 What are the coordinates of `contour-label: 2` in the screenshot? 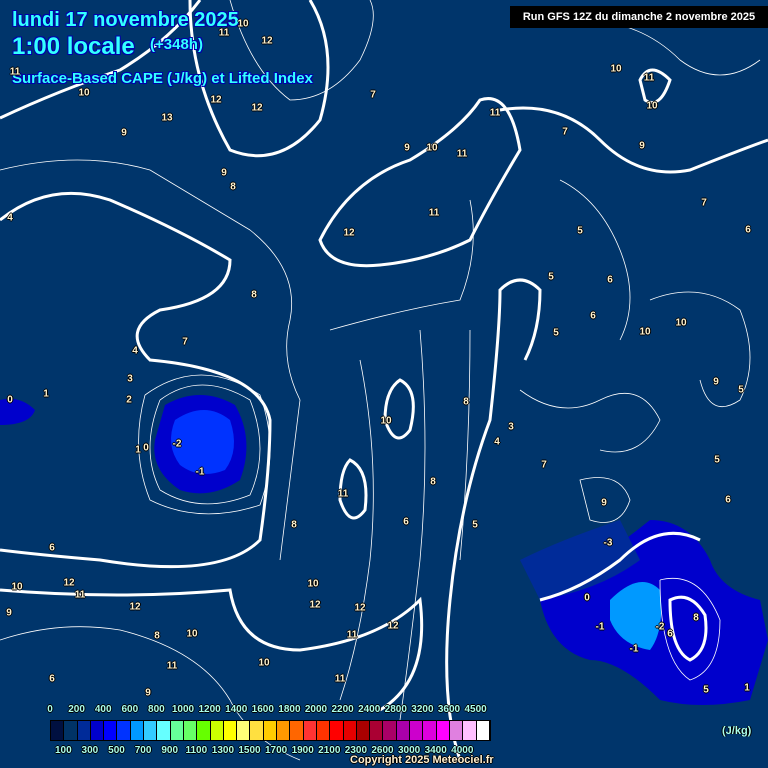 It's located at (129, 400).